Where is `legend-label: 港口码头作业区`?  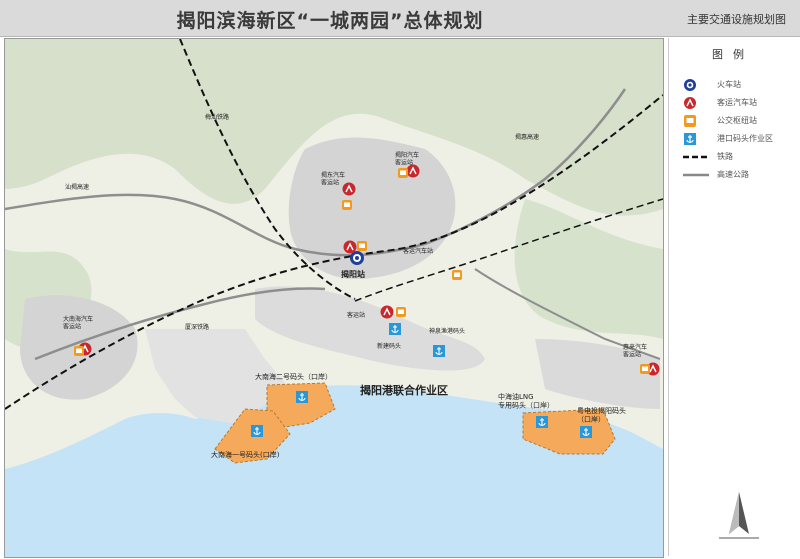
legend-label: 港口码头作业区 is located at coordinates (745, 138).